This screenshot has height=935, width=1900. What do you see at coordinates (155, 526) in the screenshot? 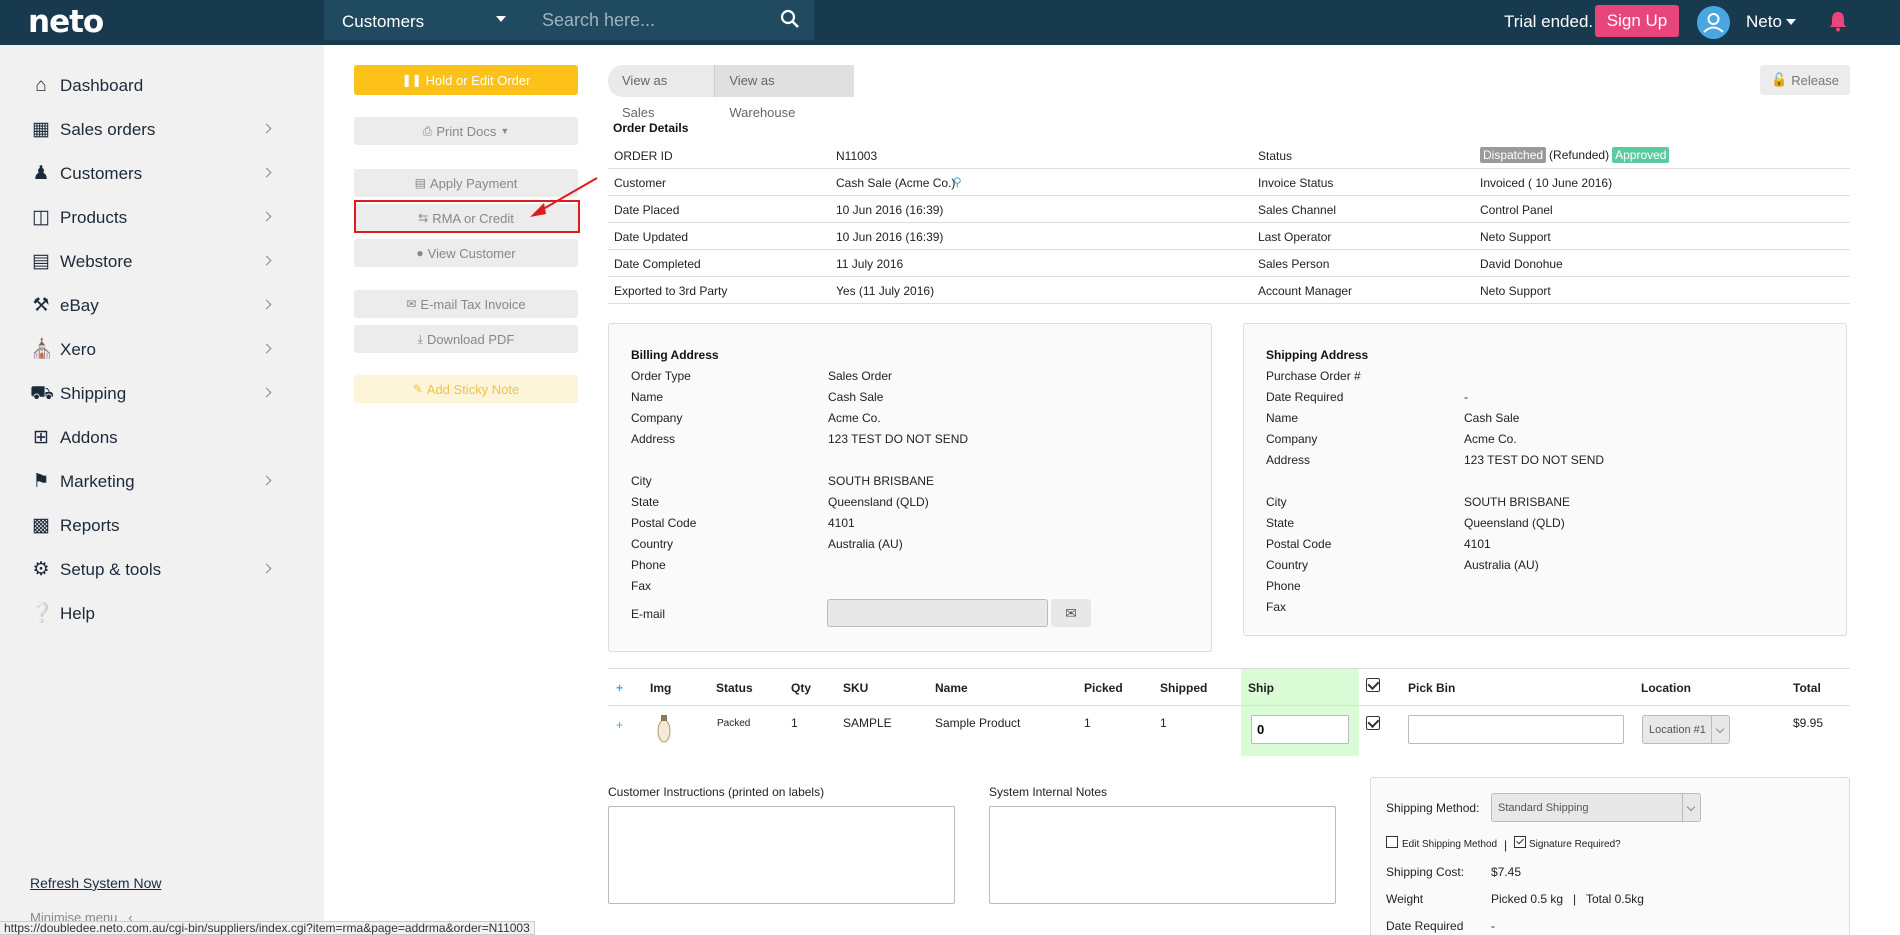
I see `sidebar-item-reports: ▩ Reports` at bounding box center [155, 526].